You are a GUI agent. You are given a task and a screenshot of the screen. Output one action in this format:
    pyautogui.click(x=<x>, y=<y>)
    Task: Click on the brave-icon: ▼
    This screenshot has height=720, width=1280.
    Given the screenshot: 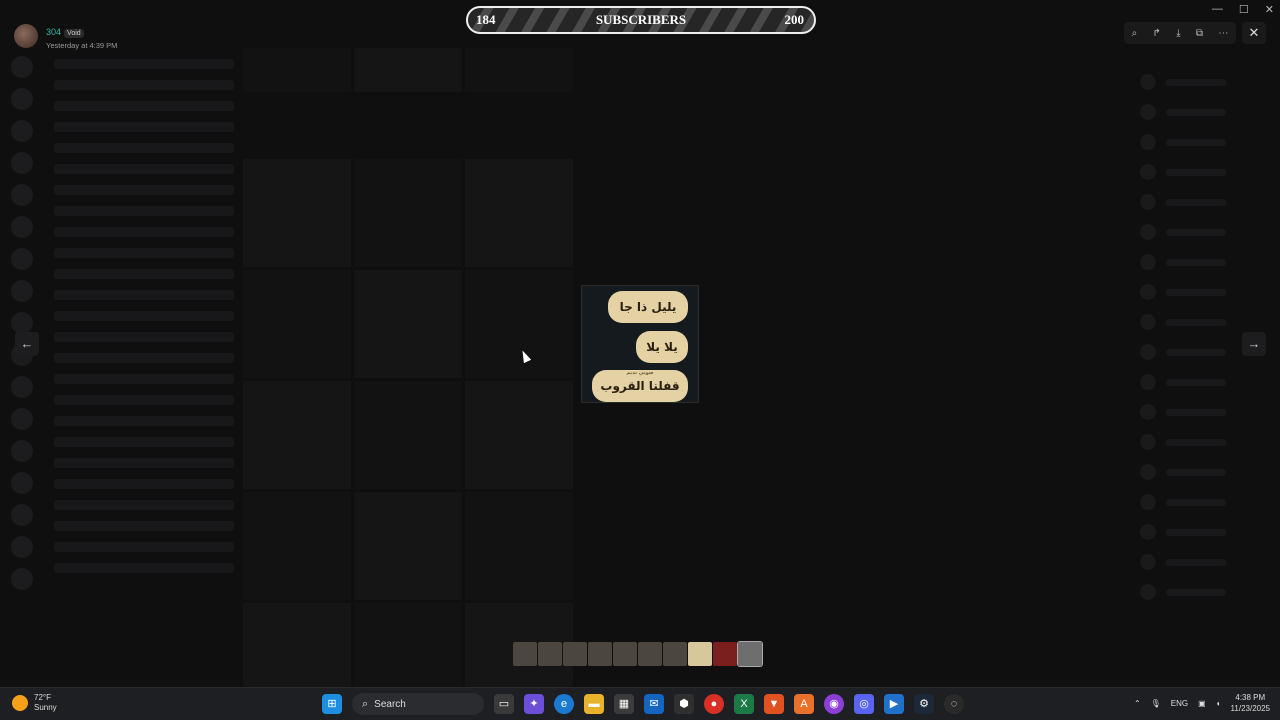 What is the action you would take?
    pyautogui.click(x=774, y=704)
    